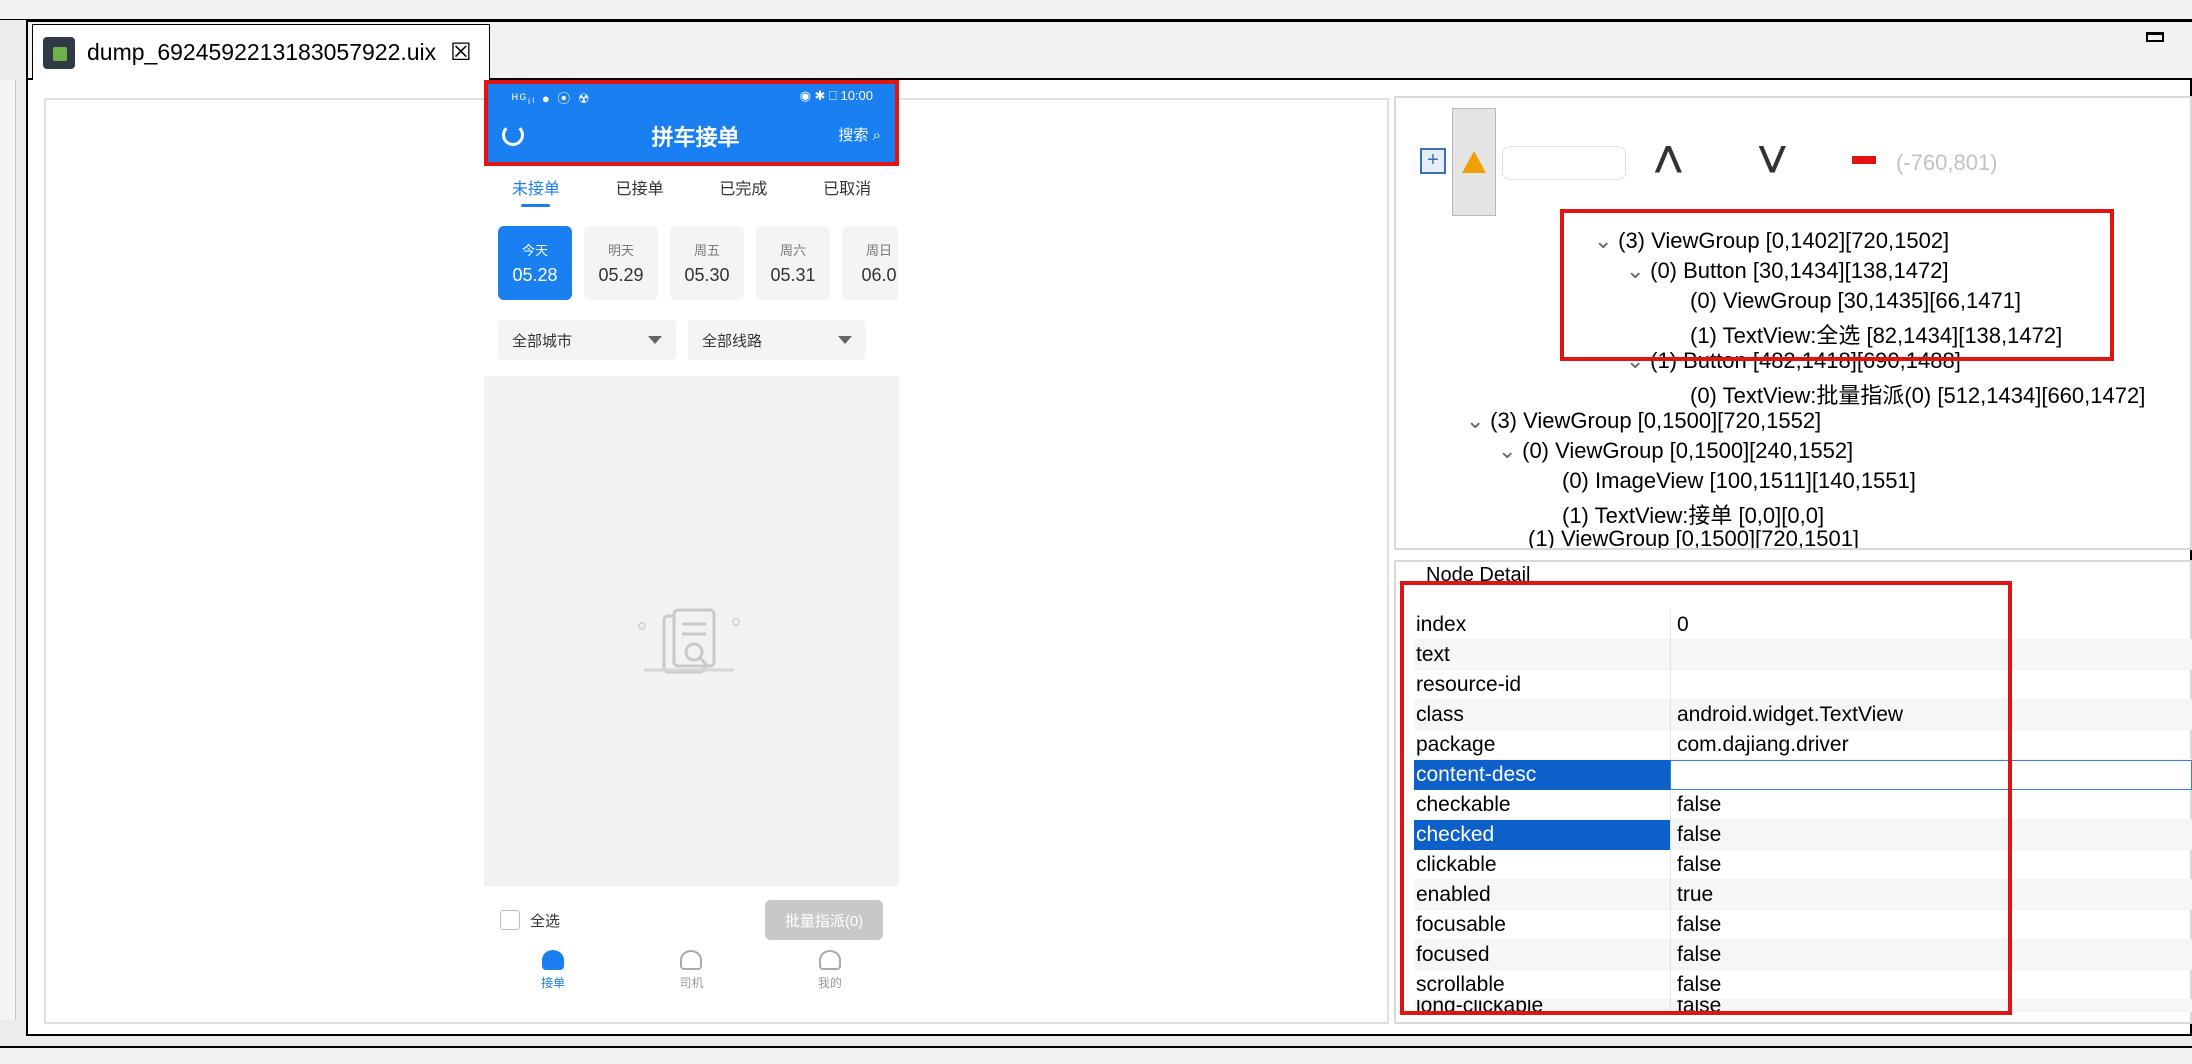  I want to click on nav-profile-label: 我的, so click(829, 983).